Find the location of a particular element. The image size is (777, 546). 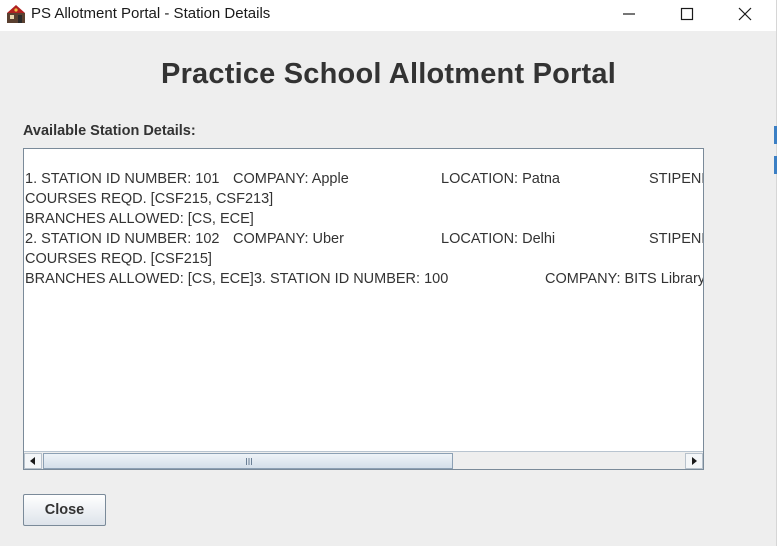

text-segment: COMPANY: BITS Library is located at coordinates (624, 279).